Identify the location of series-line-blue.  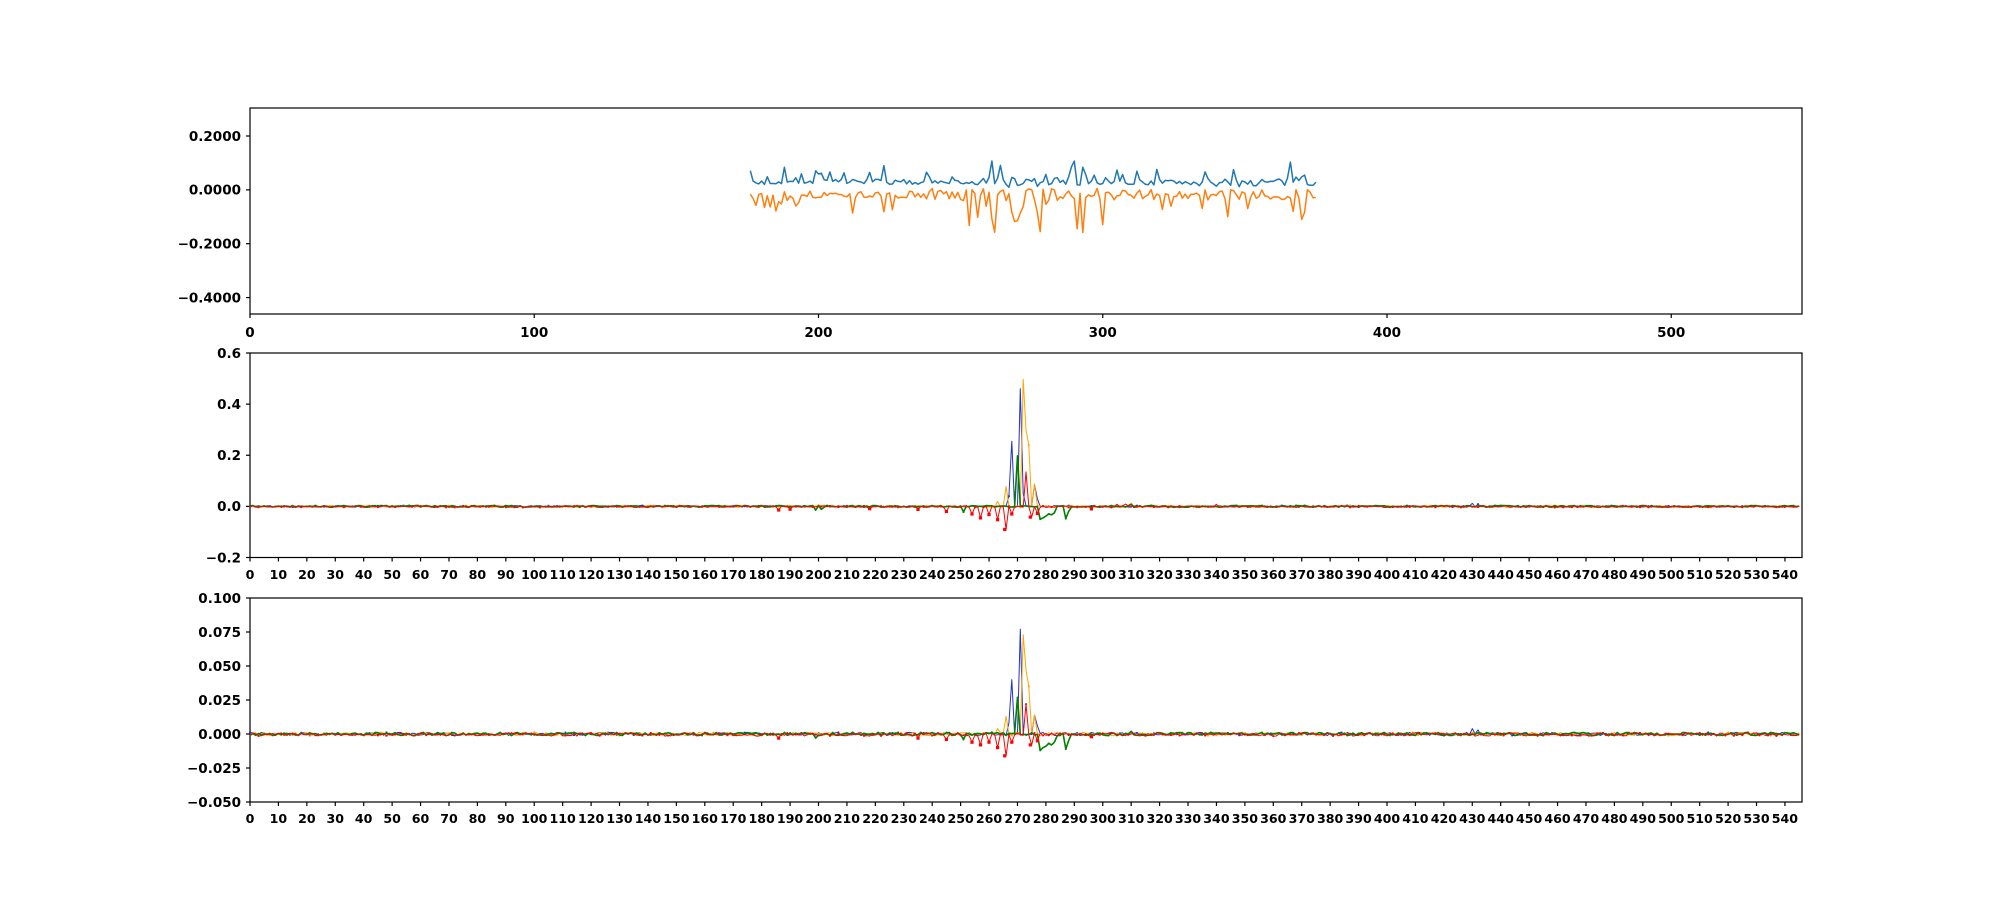
(1033, 174).